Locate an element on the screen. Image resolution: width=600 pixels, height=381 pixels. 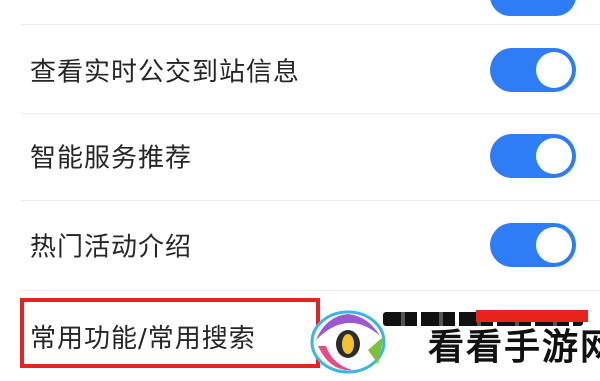
hot-events-toggle is located at coordinates (533, 245).